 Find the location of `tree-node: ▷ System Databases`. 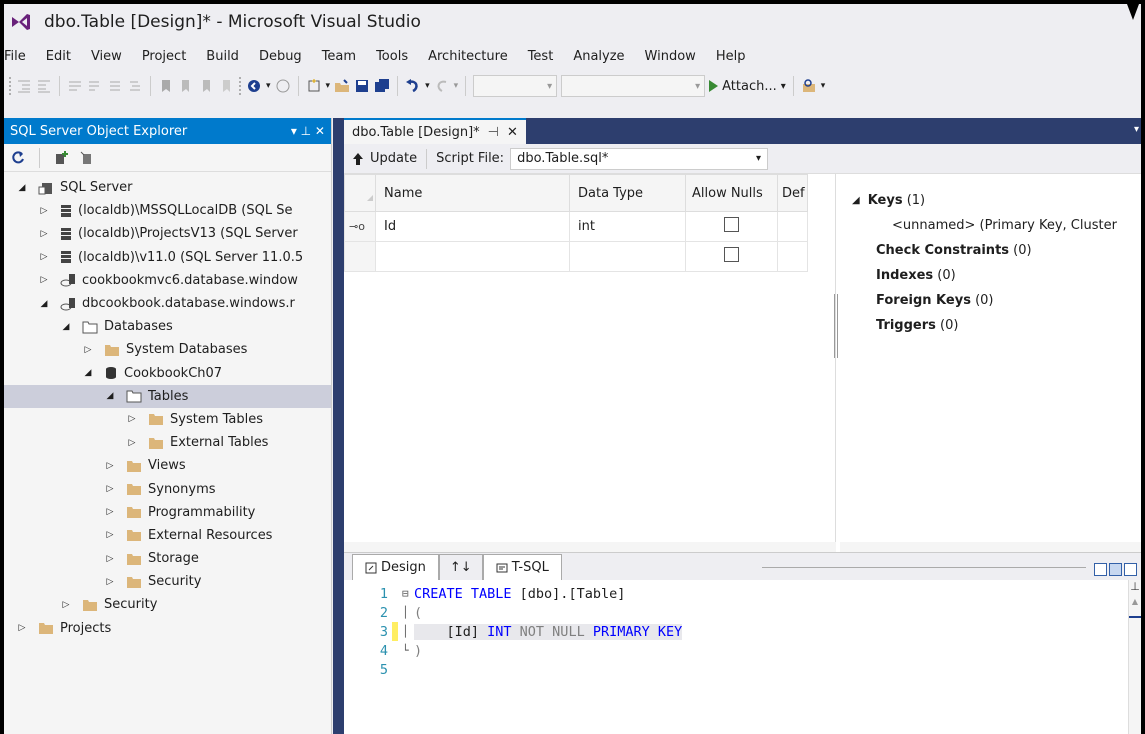

tree-node: ▷ System Databases is located at coordinates (167, 349).